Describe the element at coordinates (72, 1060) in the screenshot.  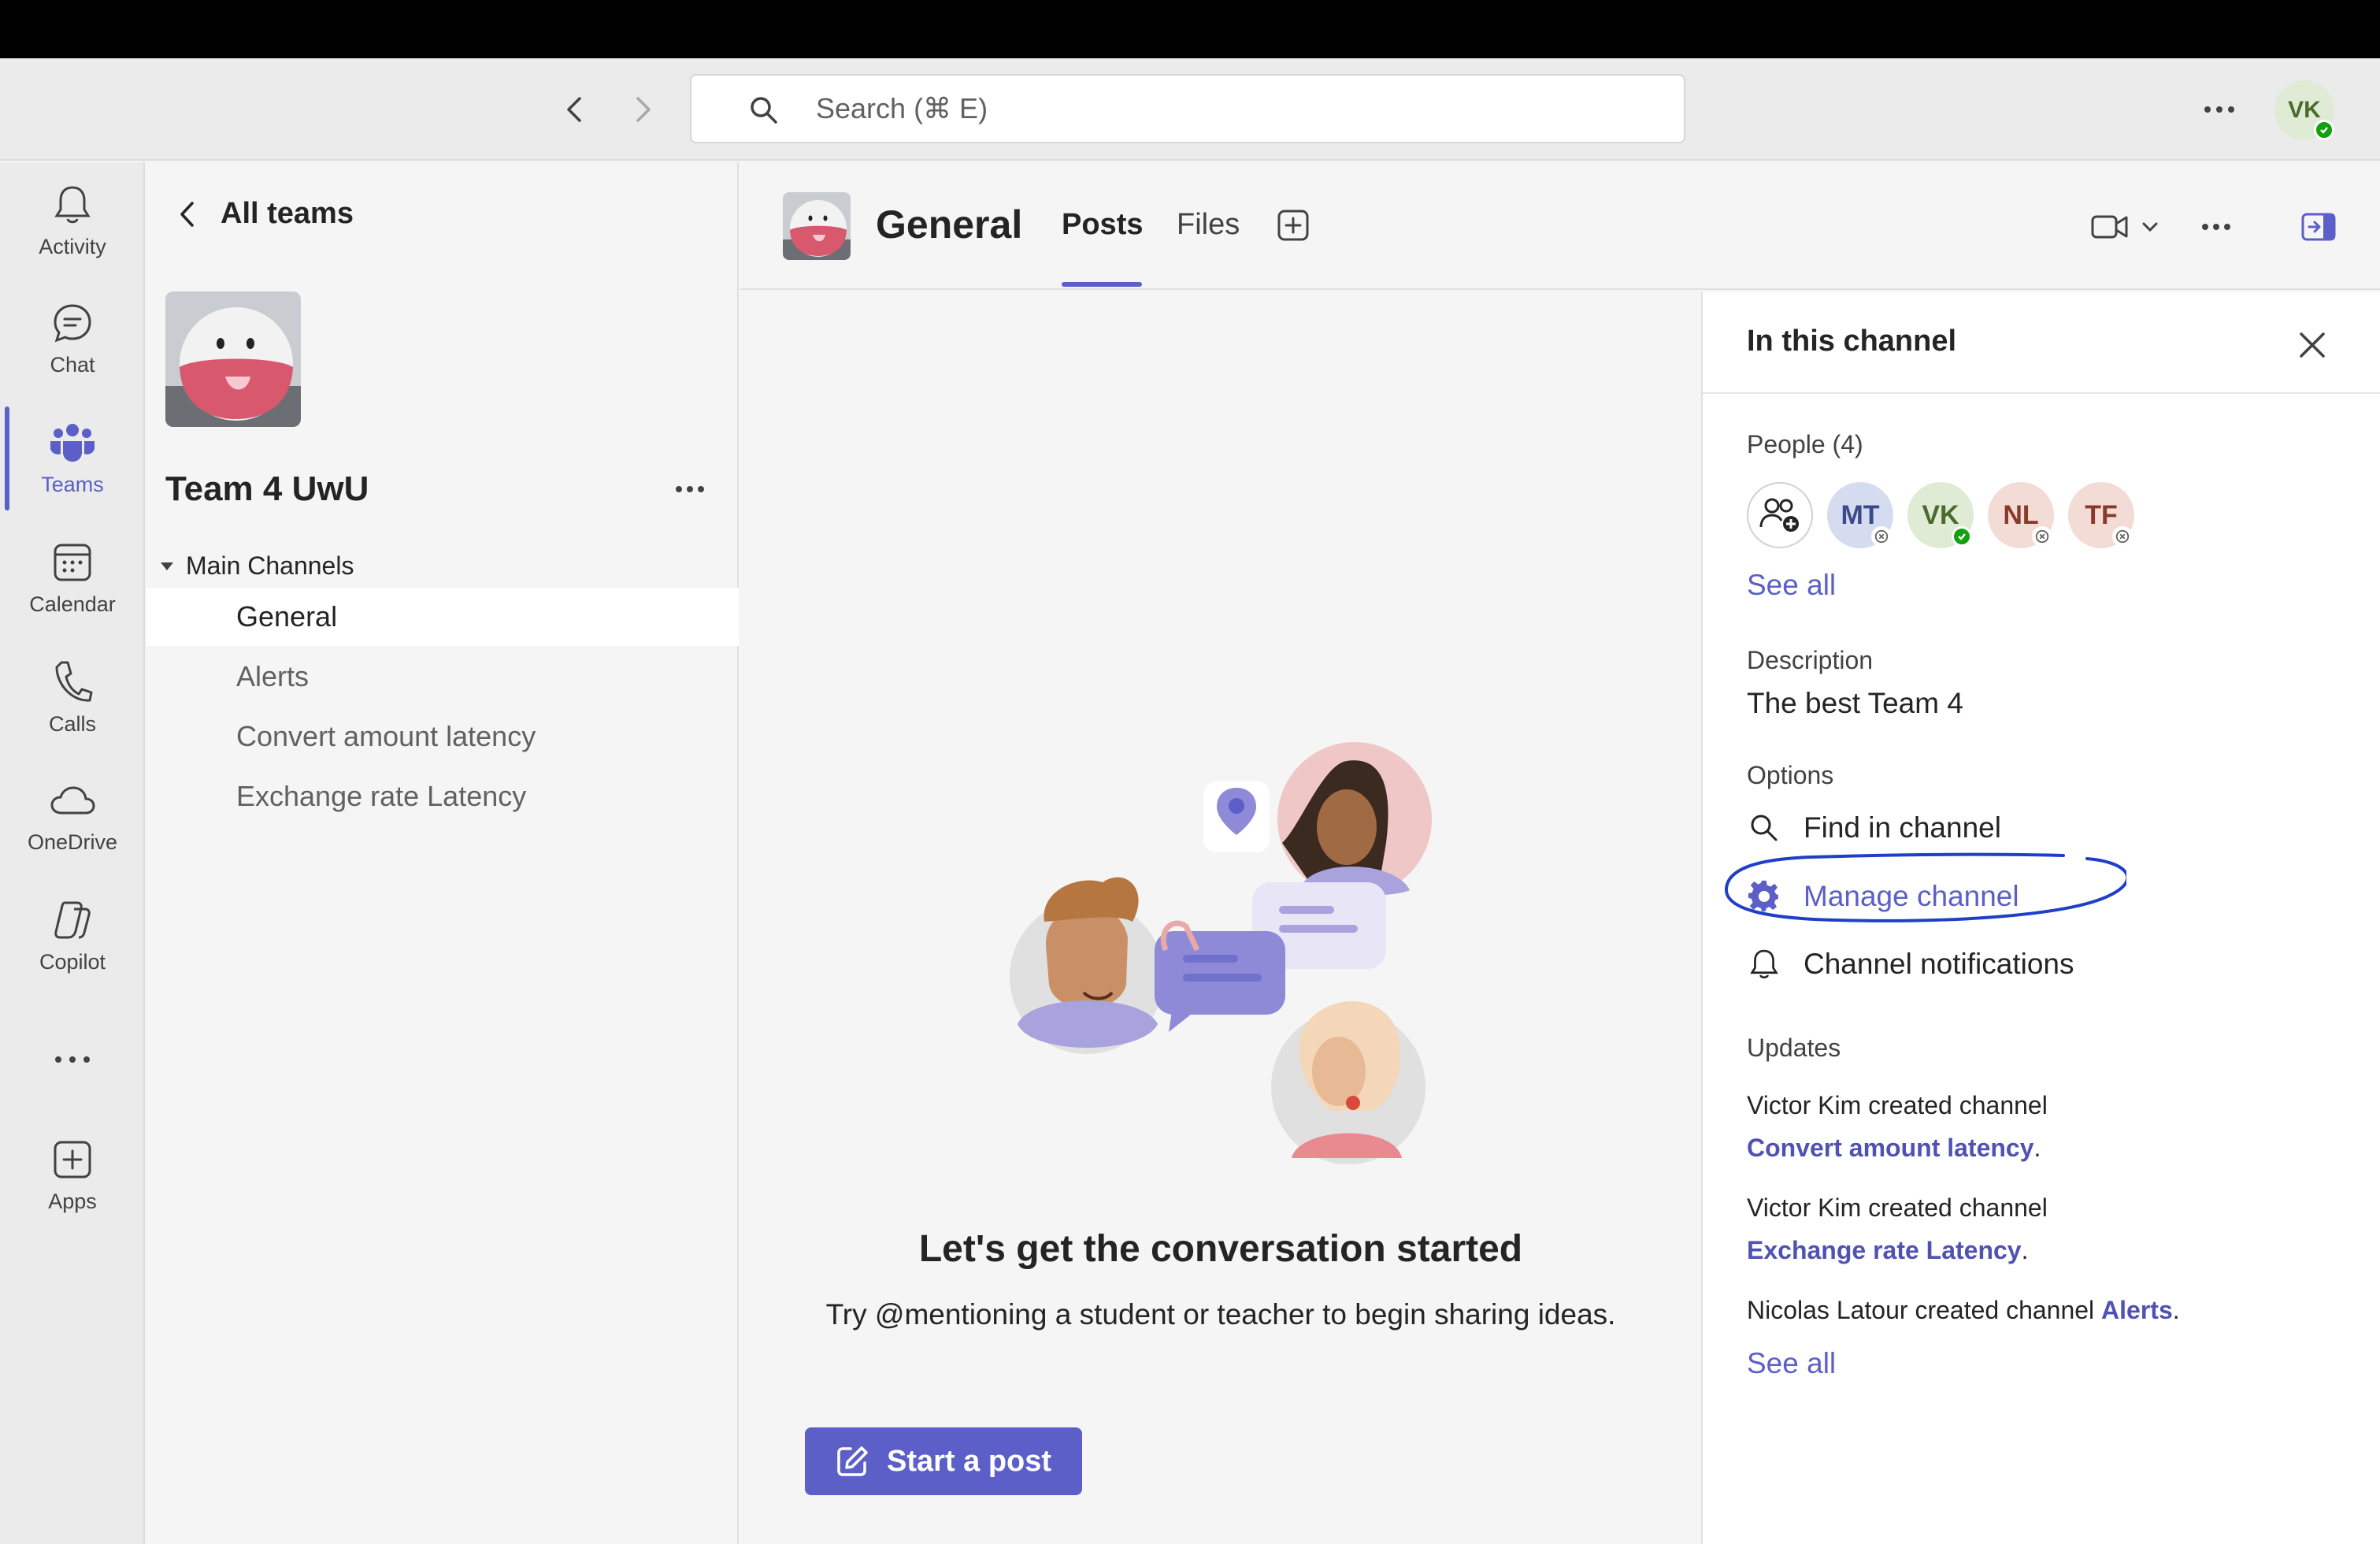
I see `rail-more-apps-button` at that location.